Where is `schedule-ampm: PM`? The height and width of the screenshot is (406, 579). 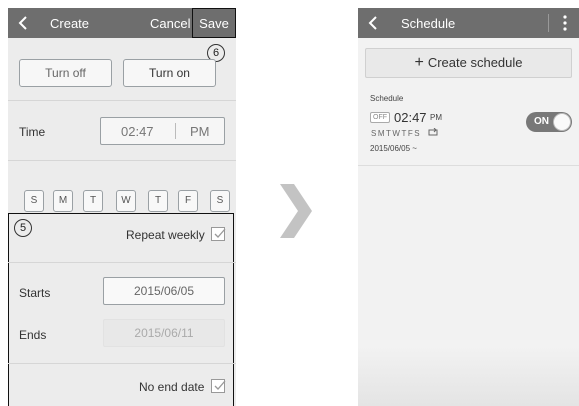
schedule-ampm: PM is located at coordinates (436, 117).